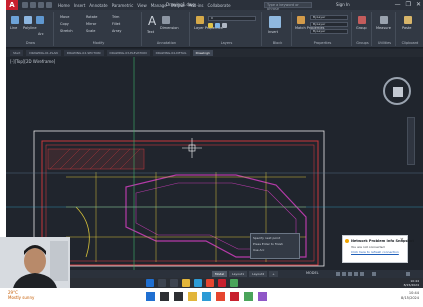 The width and height of the screenshot is (423, 307). What do you see at coordinates (411, 141) in the screenshot?
I see `navigation-bar` at bounding box center [411, 141].